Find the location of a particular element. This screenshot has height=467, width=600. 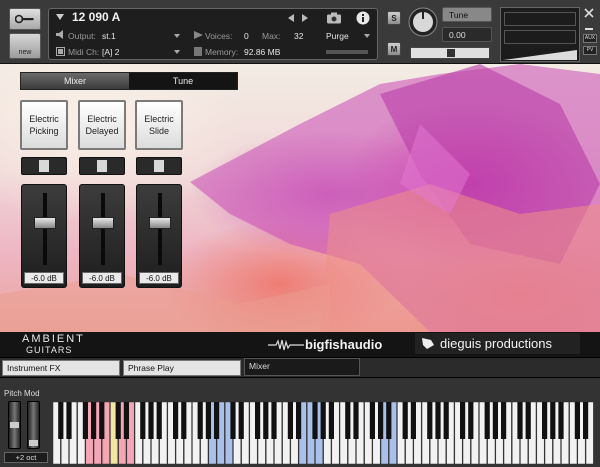

close-icon is located at coordinates (589, 13).